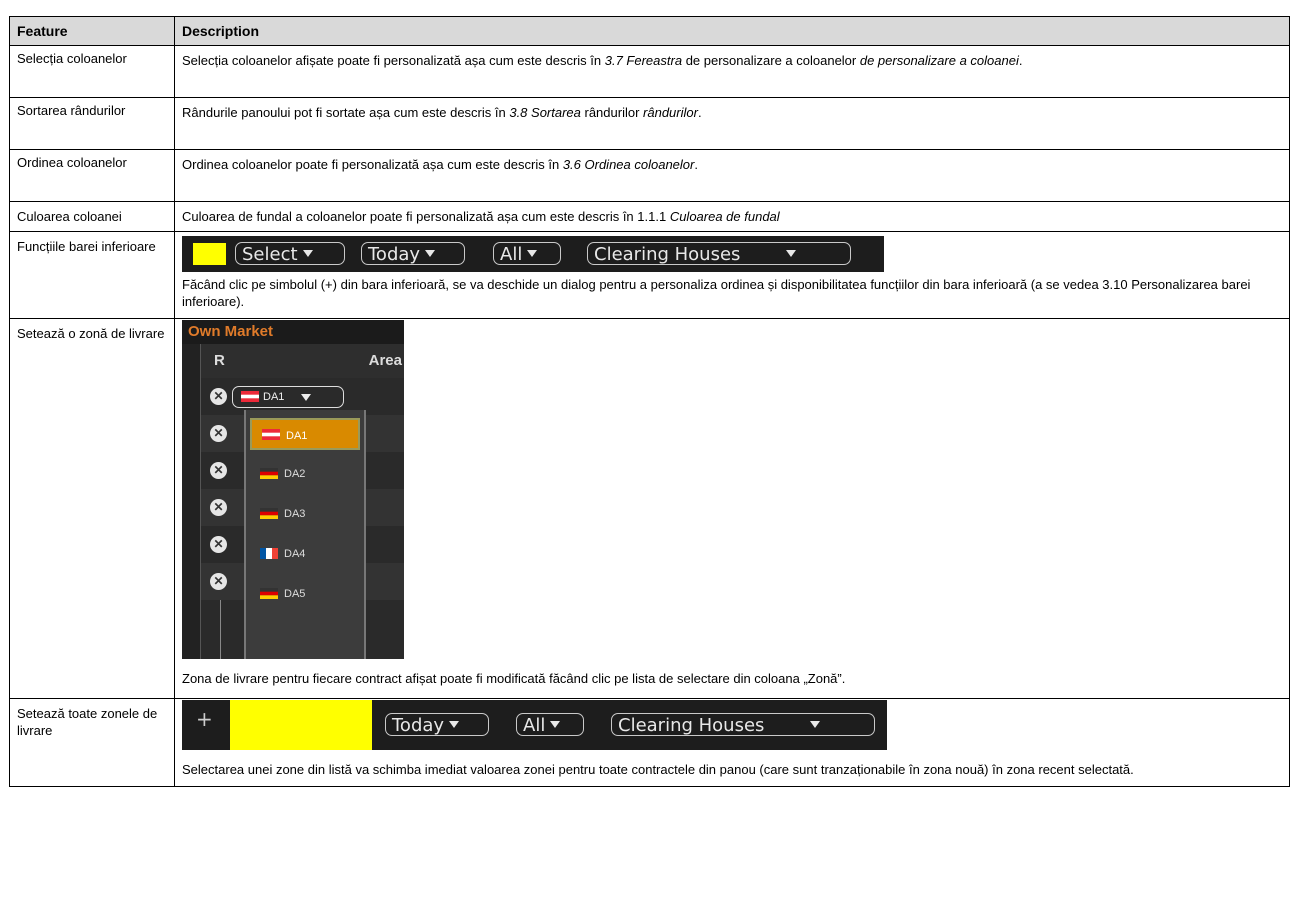 This screenshot has height=923, width=1299. Describe the element at coordinates (295, 514) in the screenshot. I see `option-label: DA3` at that location.